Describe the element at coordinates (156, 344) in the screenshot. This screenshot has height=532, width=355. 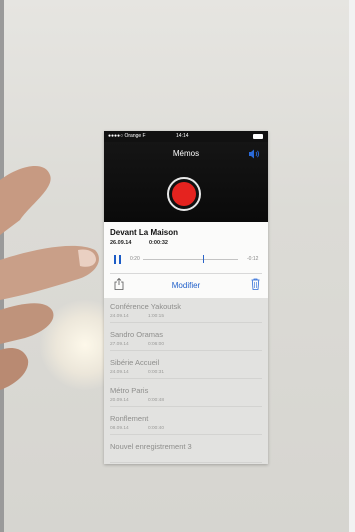
I see `memo-duration: 0:06:00` at that location.